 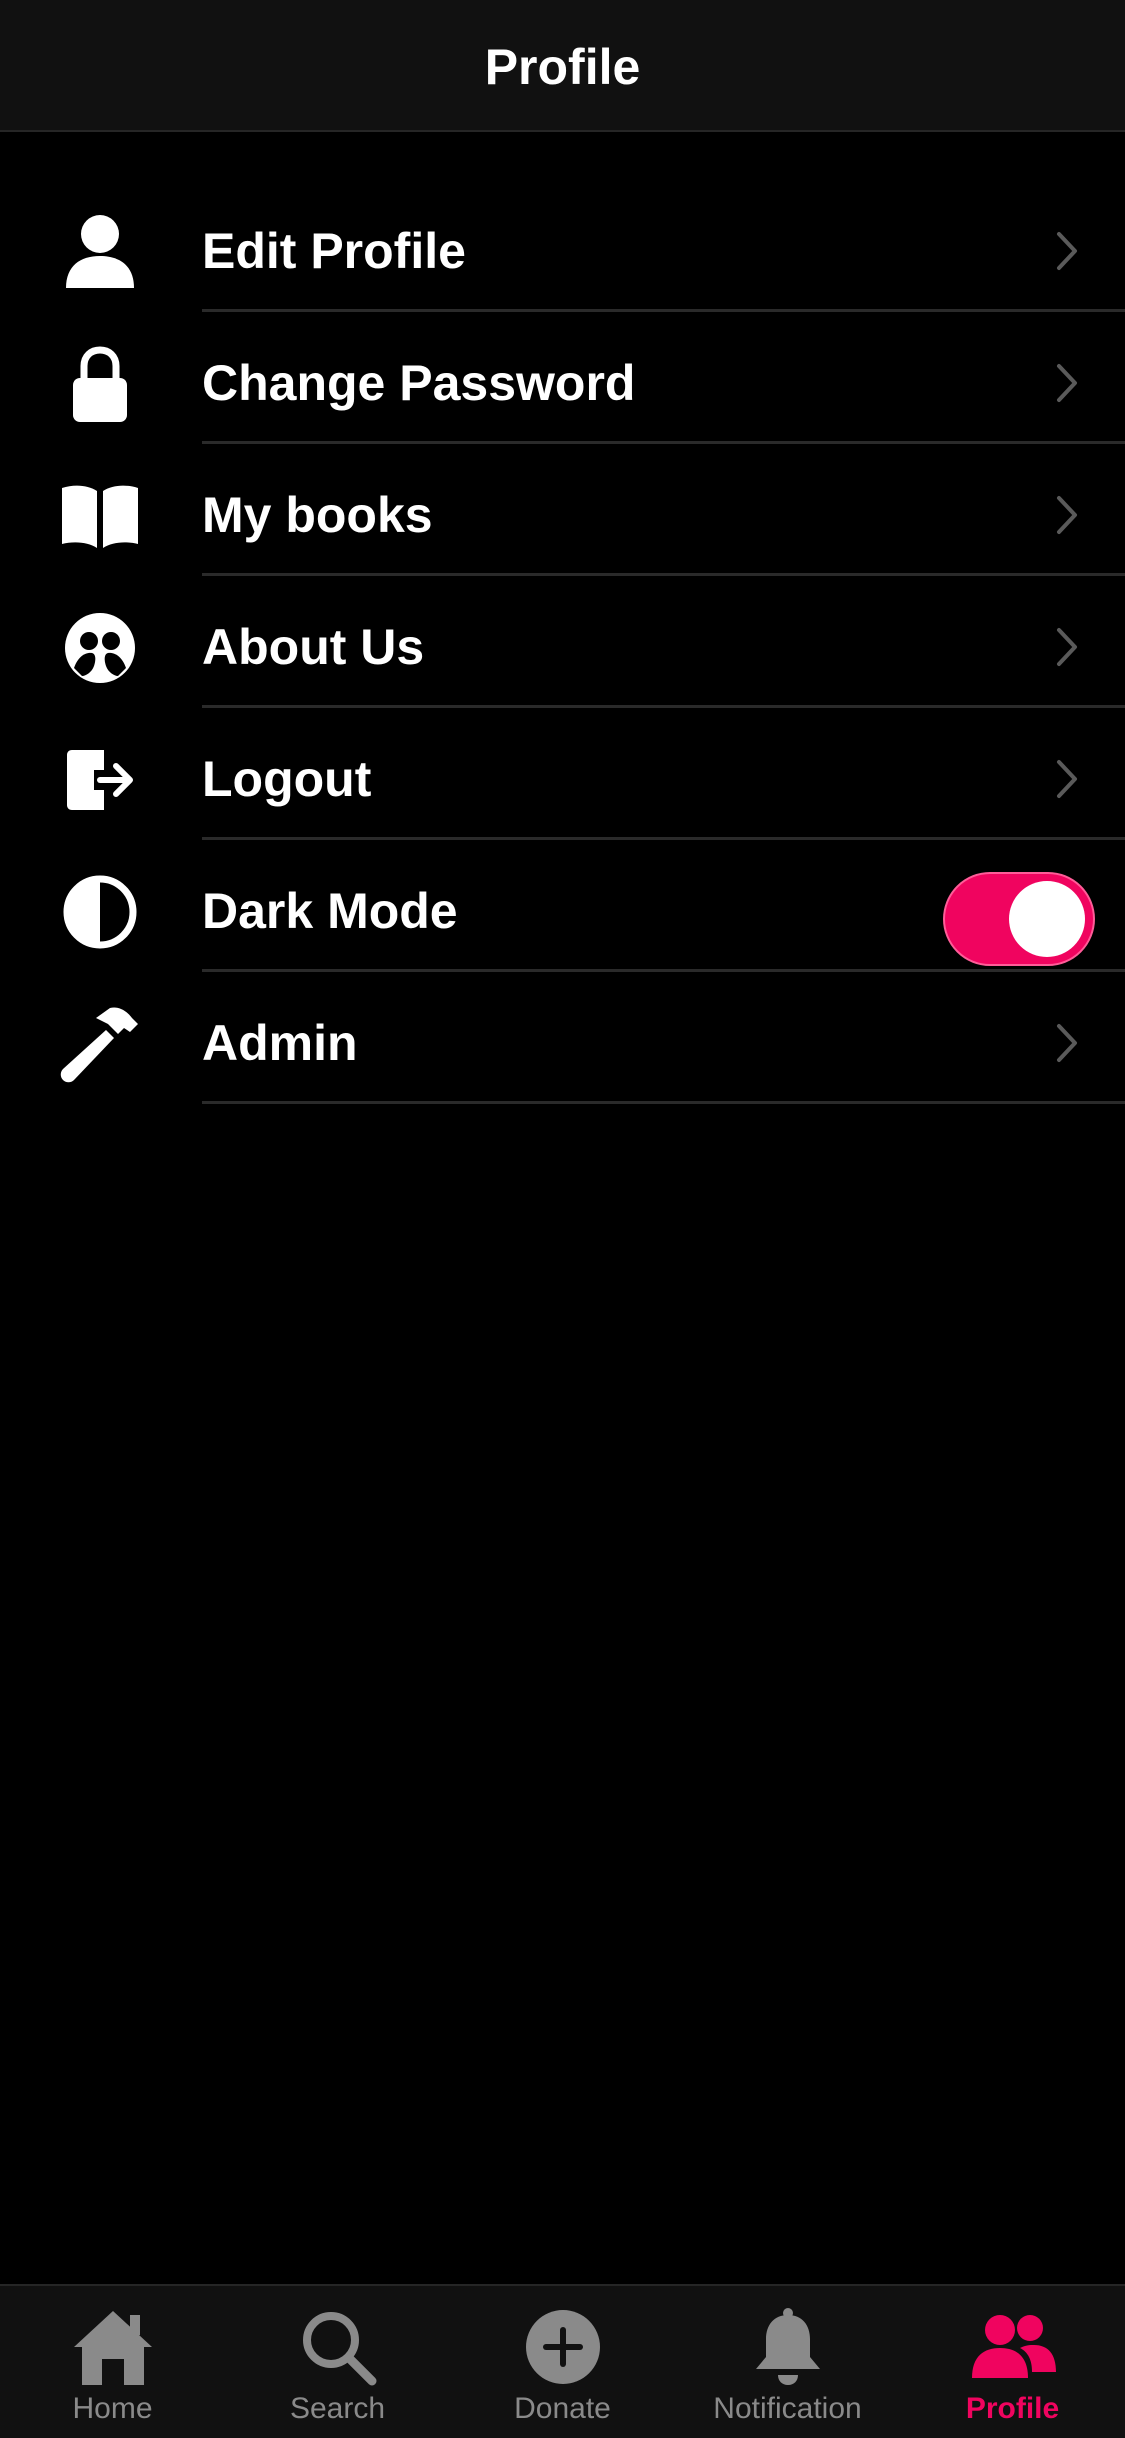 I want to click on menu-item-label: Edit Profile, so click(x=334, y=251).